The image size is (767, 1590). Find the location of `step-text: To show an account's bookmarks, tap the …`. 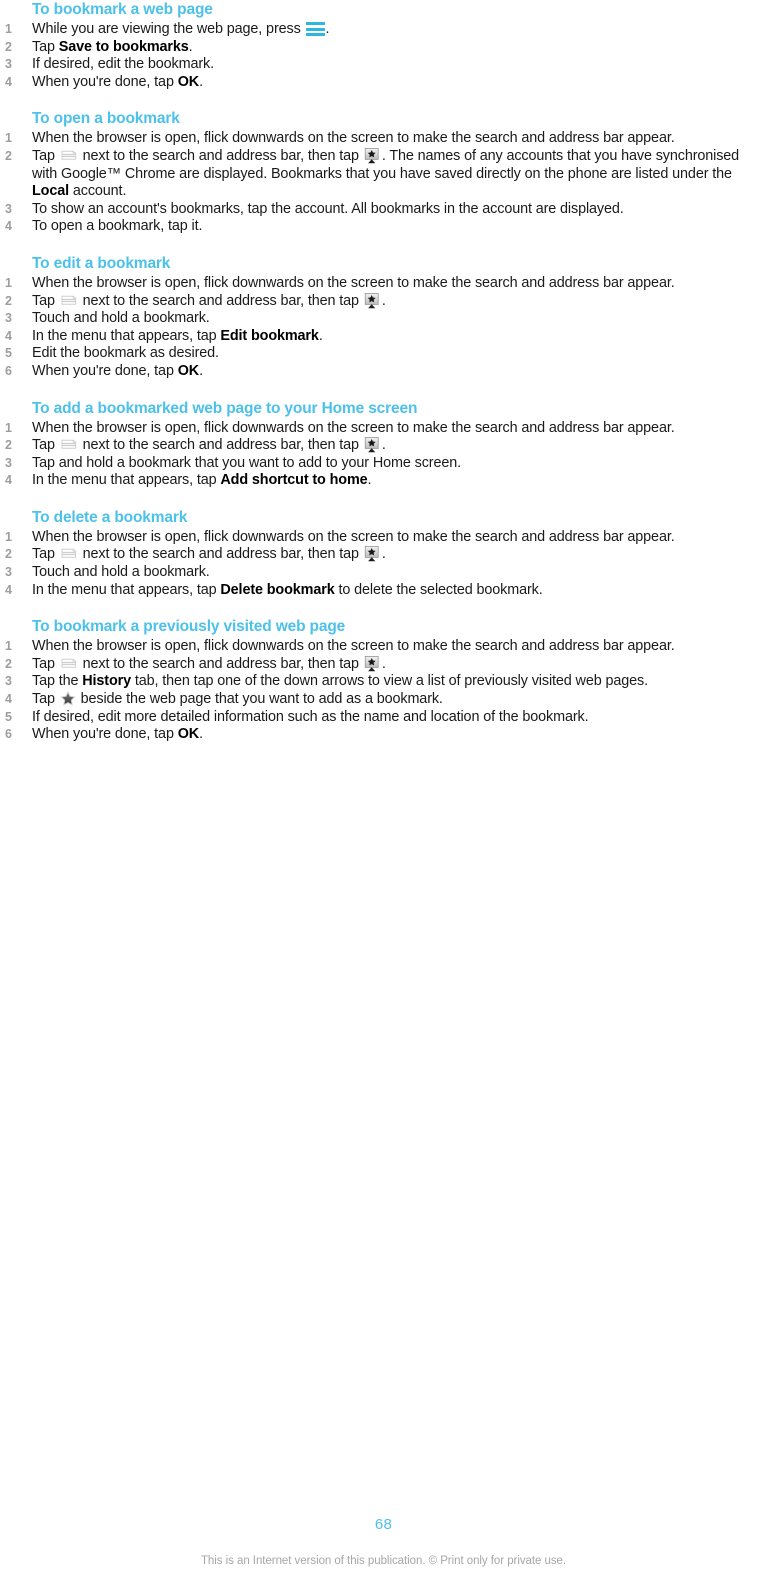

step-text: To show an account's bookmarks, tap the … is located at coordinates (394, 210).